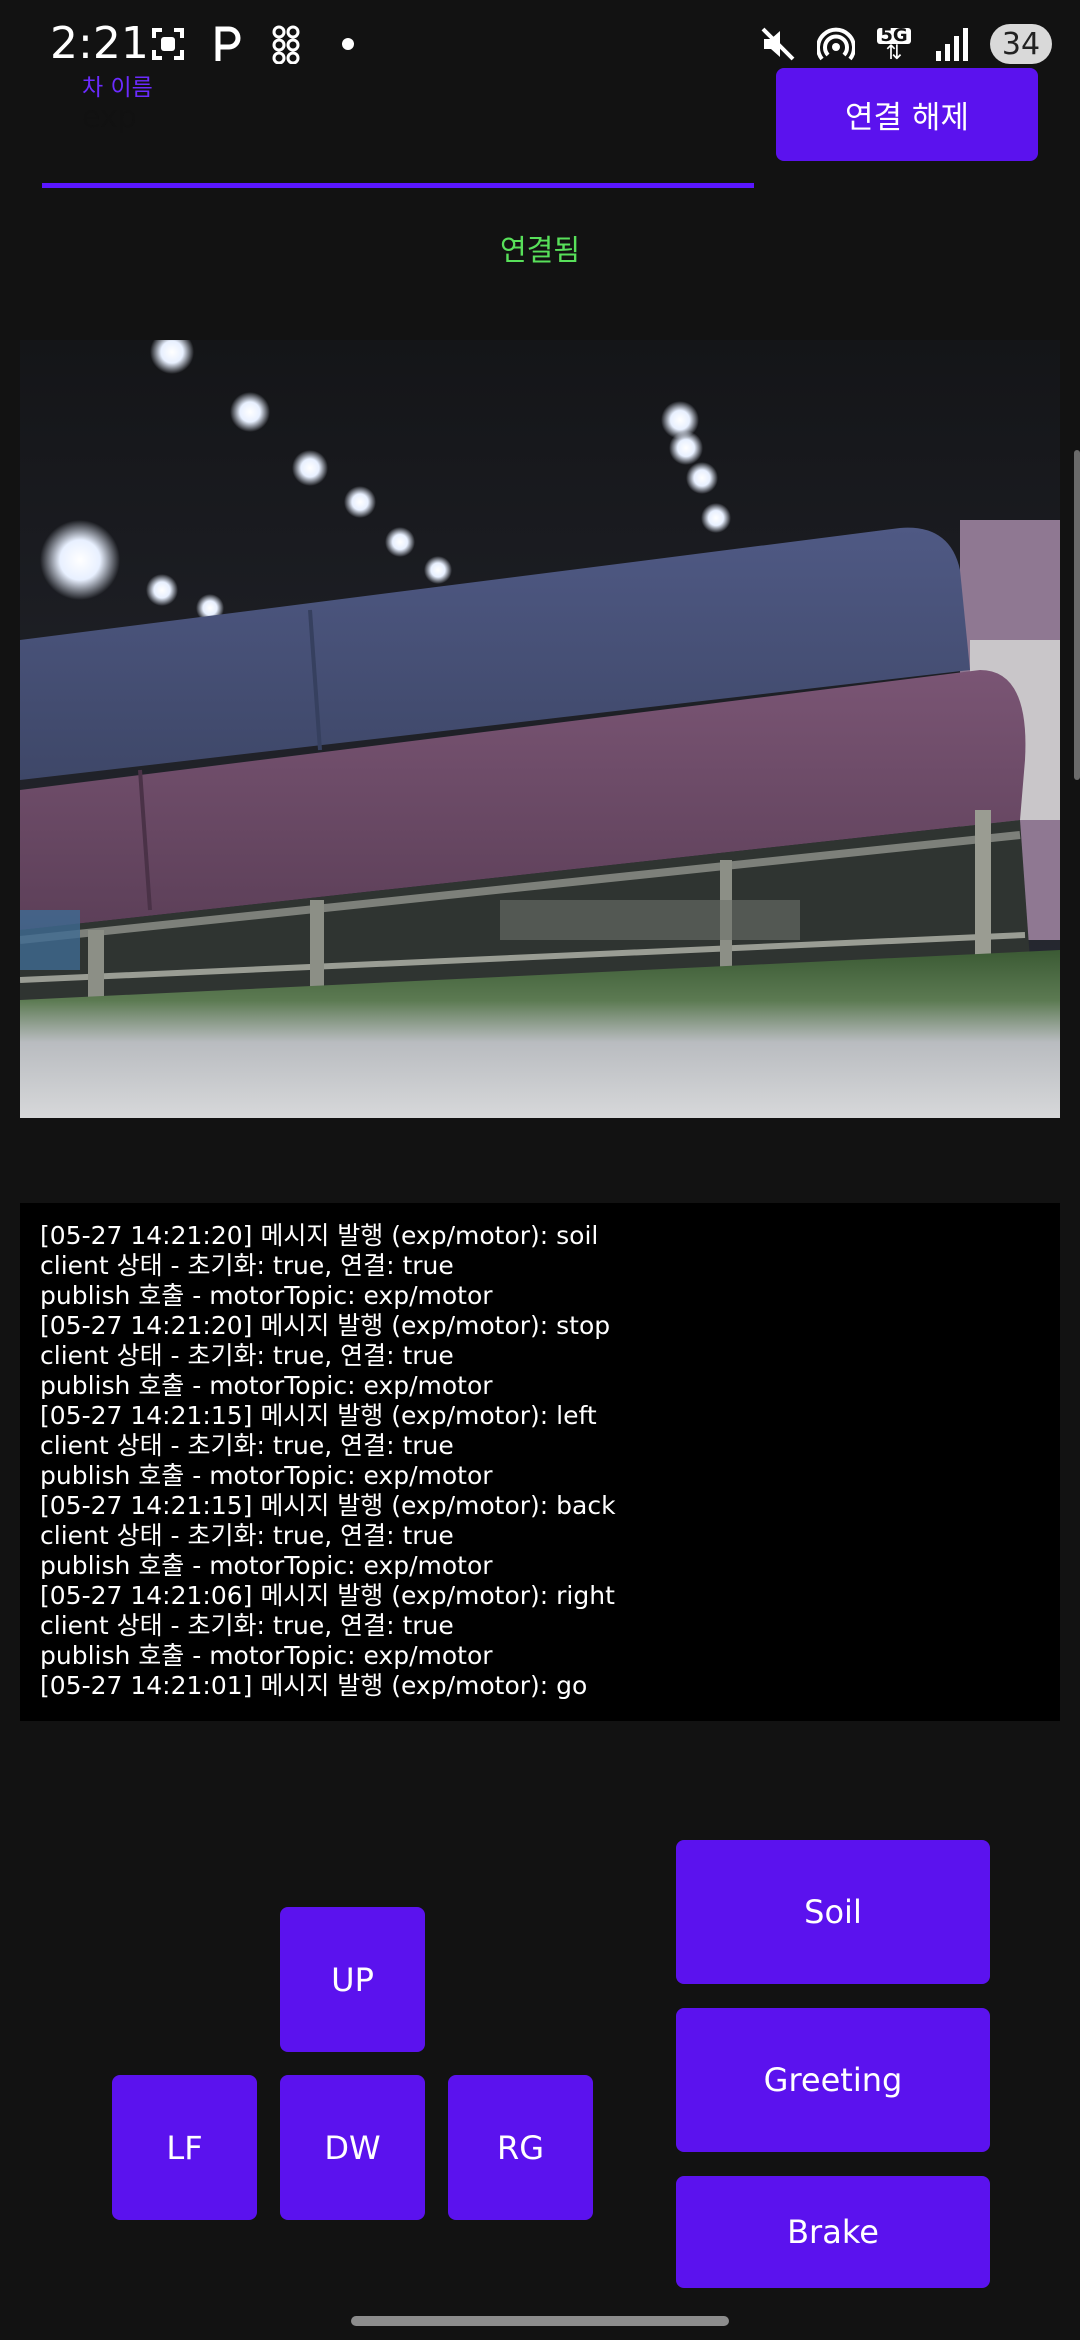 This screenshot has height=2340, width=1080. I want to click on left-button: LF, so click(184, 2147).